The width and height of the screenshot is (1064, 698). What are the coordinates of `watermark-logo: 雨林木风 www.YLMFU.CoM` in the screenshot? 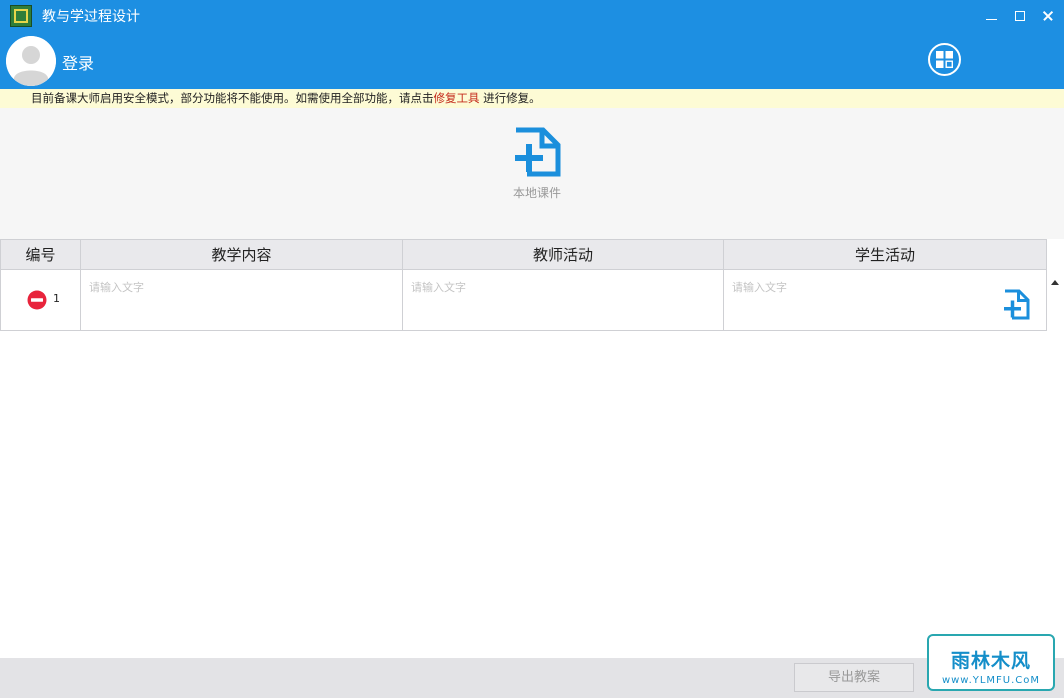 It's located at (991, 662).